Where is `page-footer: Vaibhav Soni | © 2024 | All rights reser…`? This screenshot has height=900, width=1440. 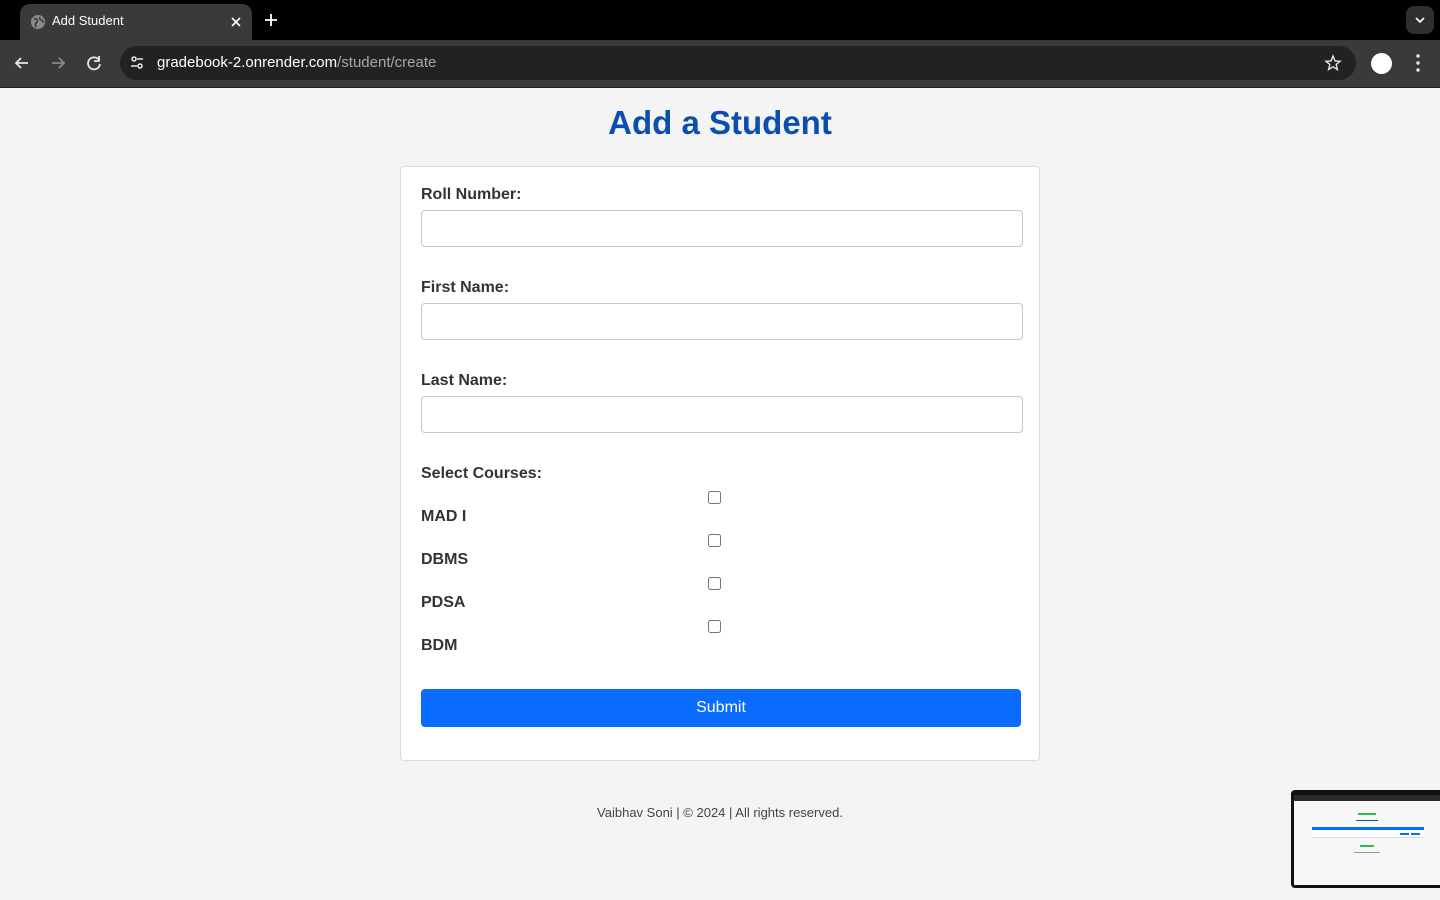
page-footer: Vaibhav Soni | © 2024 | All rights reser… is located at coordinates (720, 812).